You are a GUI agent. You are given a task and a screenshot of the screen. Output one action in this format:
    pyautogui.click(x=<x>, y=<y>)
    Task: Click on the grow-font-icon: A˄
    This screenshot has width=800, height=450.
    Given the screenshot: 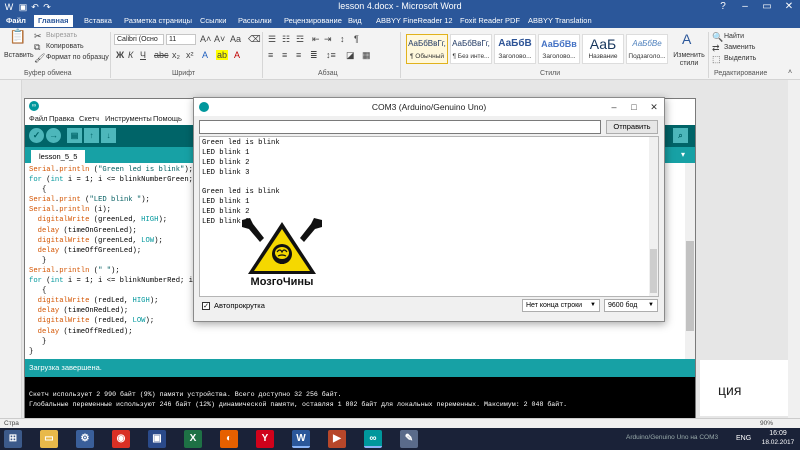 What is the action you would take?
    pyautogui.click(x=205, y=39)
    